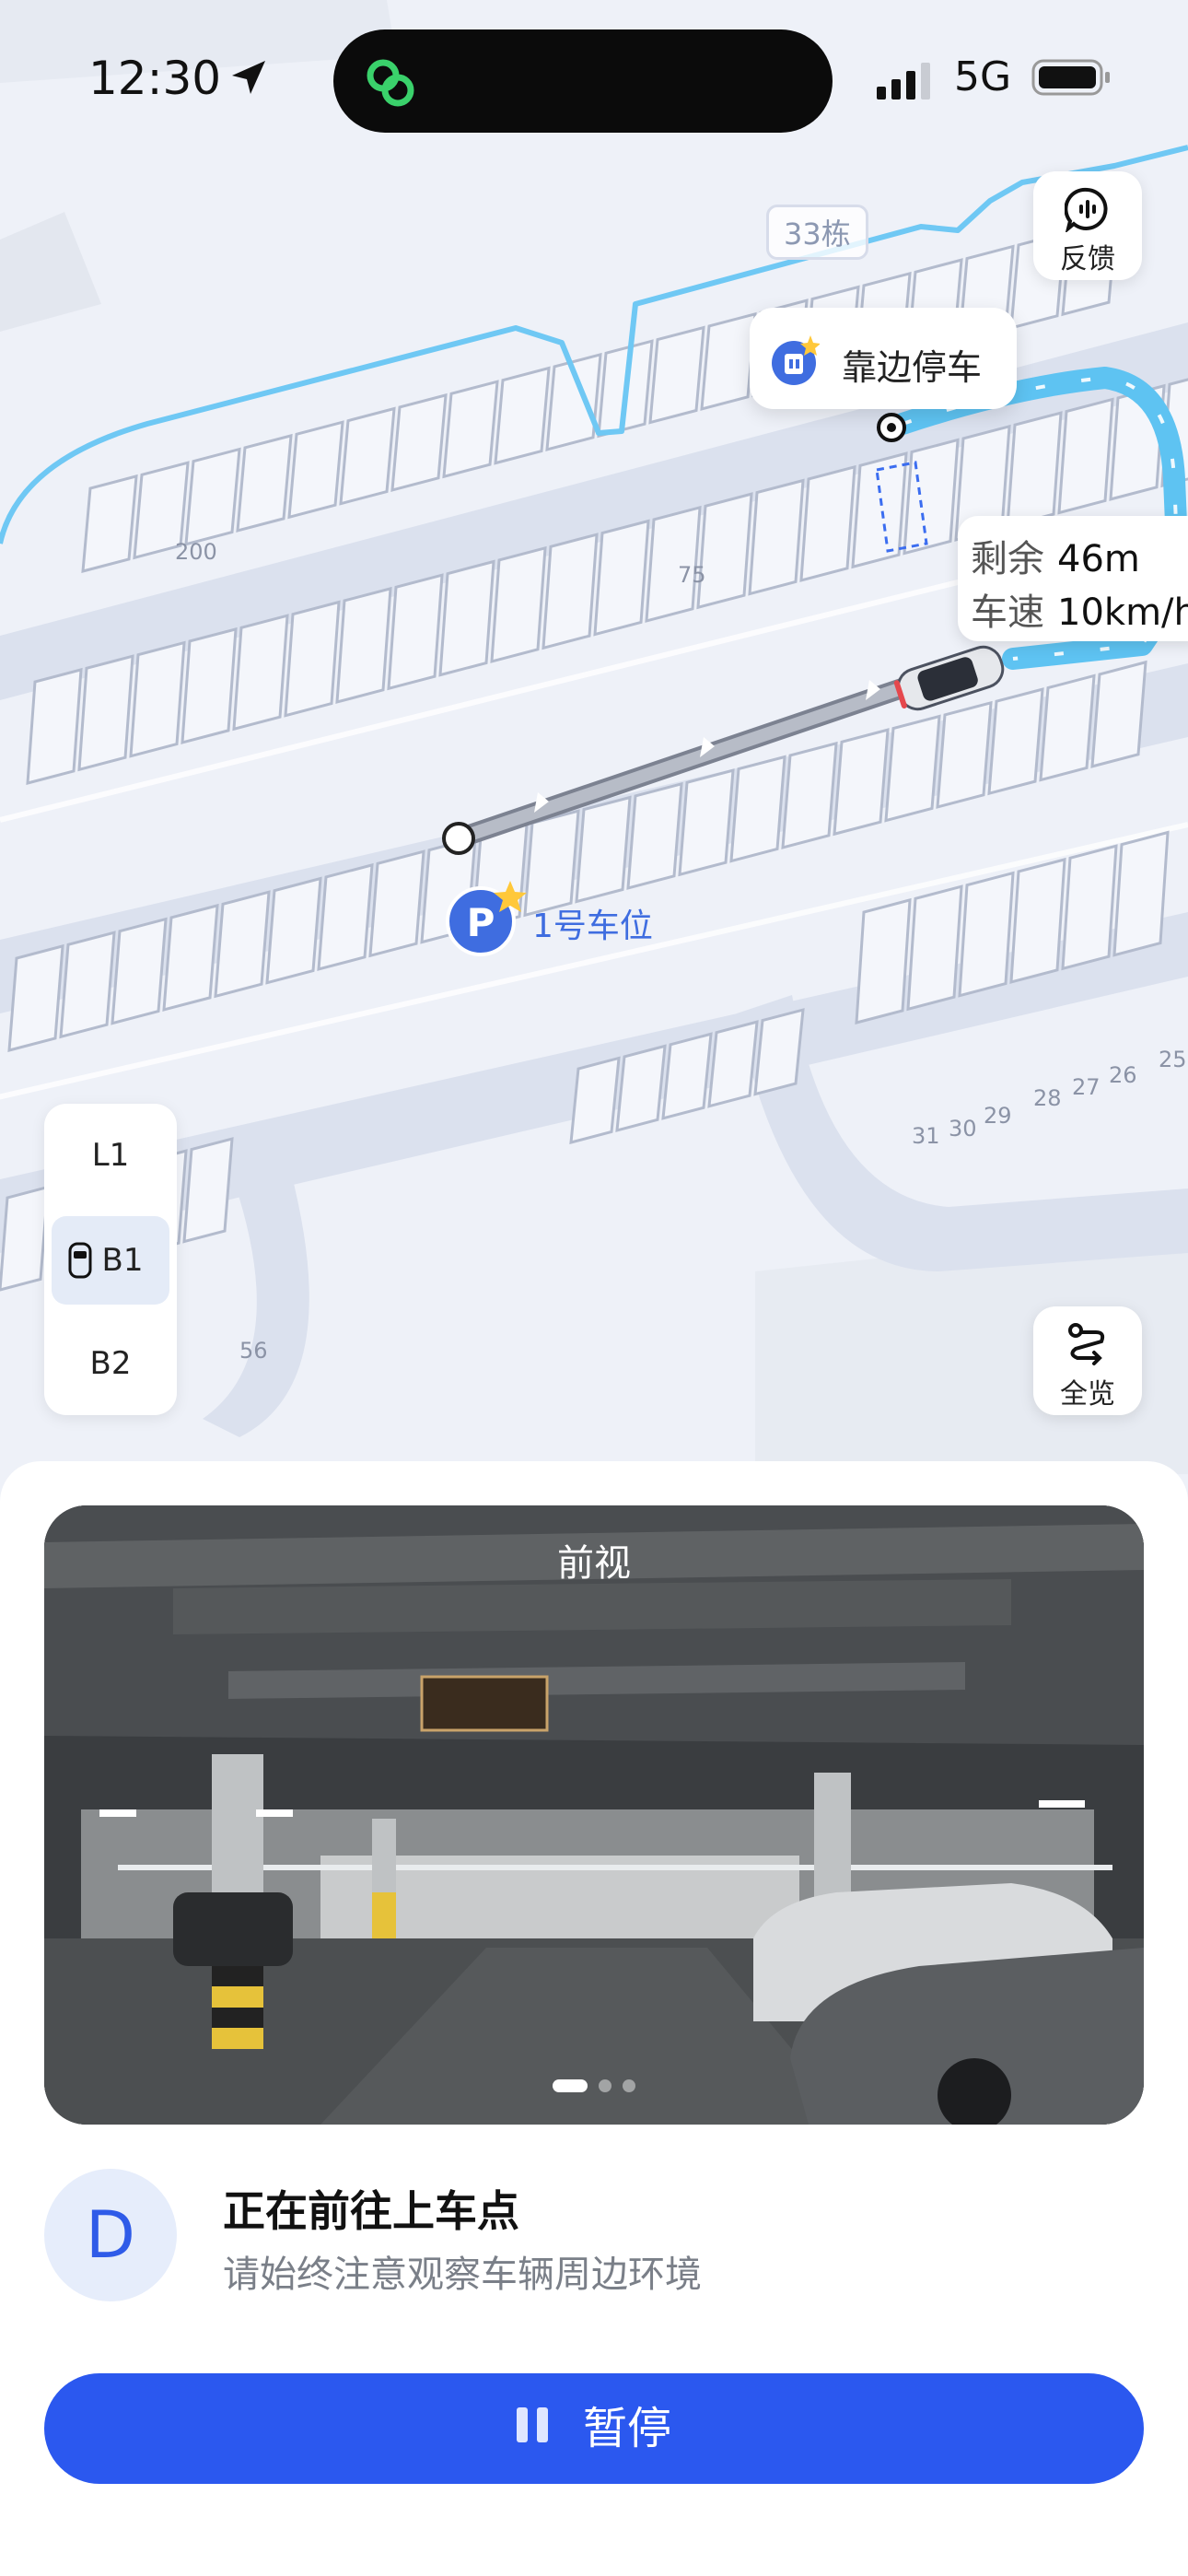 The width and height of the screenshot is (1188, 2576). I want to click on feedback-label: 反馈, so click(1087, 259).